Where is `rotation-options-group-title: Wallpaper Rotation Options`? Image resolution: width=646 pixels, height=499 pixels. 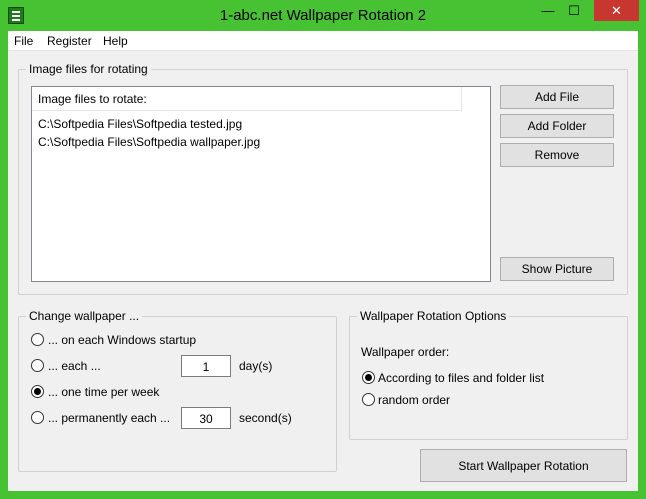
rotation-options-group-title: Wallpaper Rotation Options is located at coordinates (433, 316).